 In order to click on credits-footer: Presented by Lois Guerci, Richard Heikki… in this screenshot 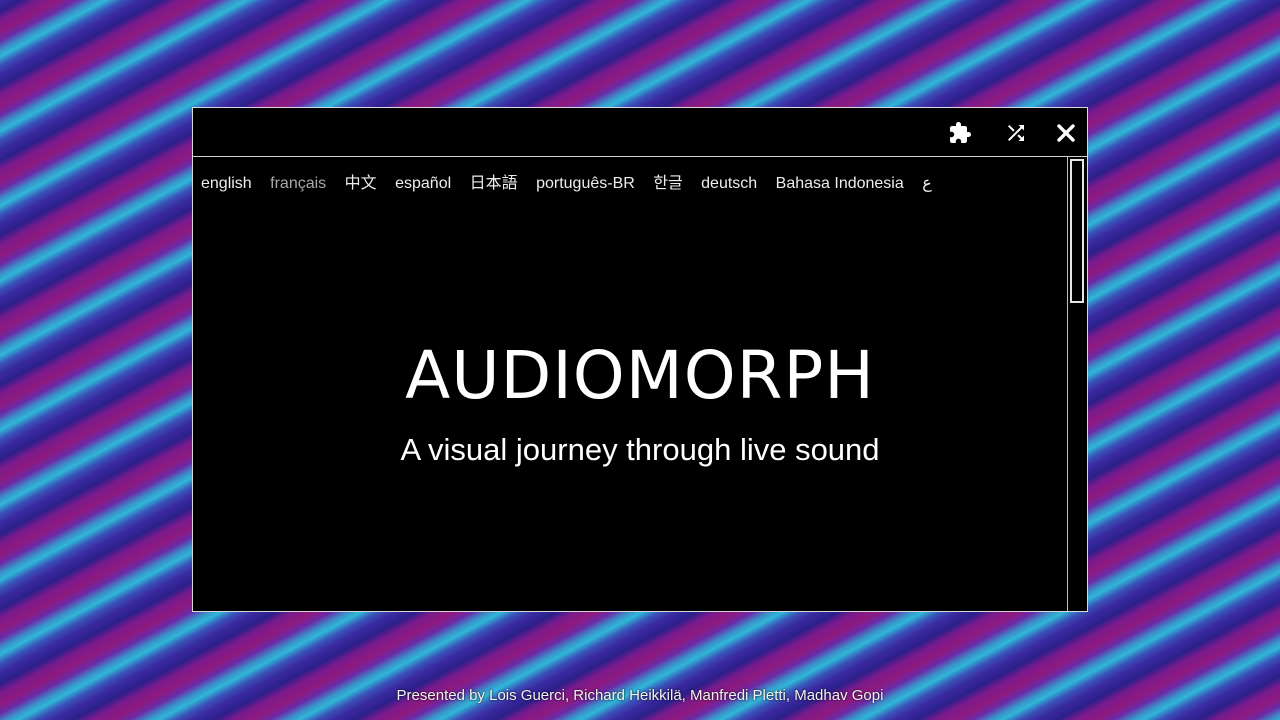, I will do `click(640, 695)`.